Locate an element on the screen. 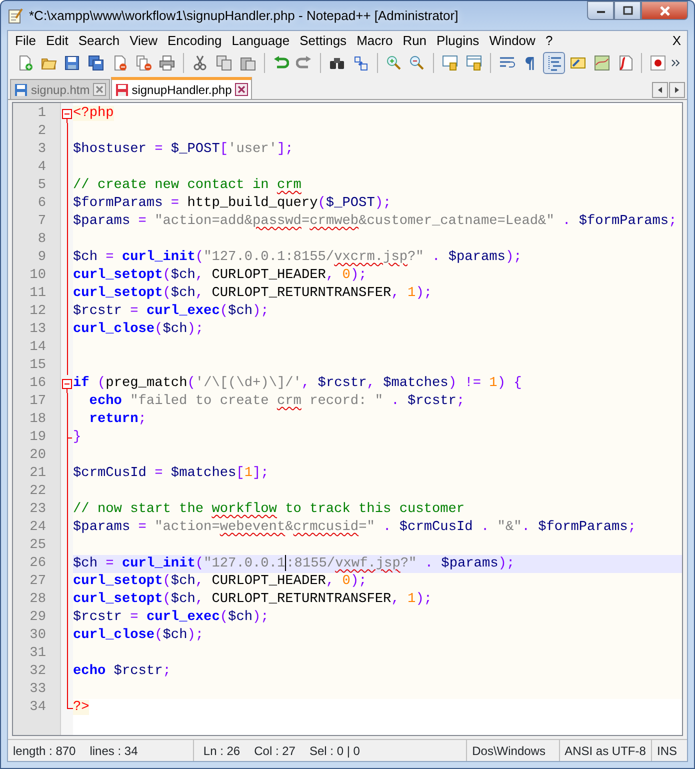 The width and height of the screenshot is (695, 769). line-number: 21 is located at coordinates (38, 473).